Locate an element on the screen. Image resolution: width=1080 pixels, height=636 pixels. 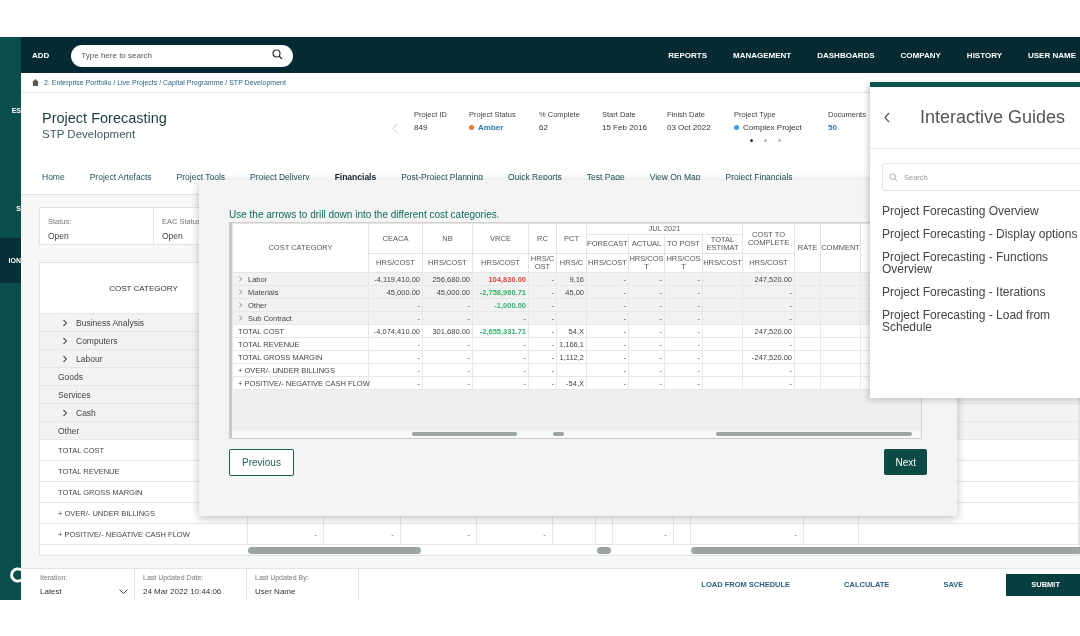
field-value: 15 Feb 2016 is located at coordinates (624, 127).